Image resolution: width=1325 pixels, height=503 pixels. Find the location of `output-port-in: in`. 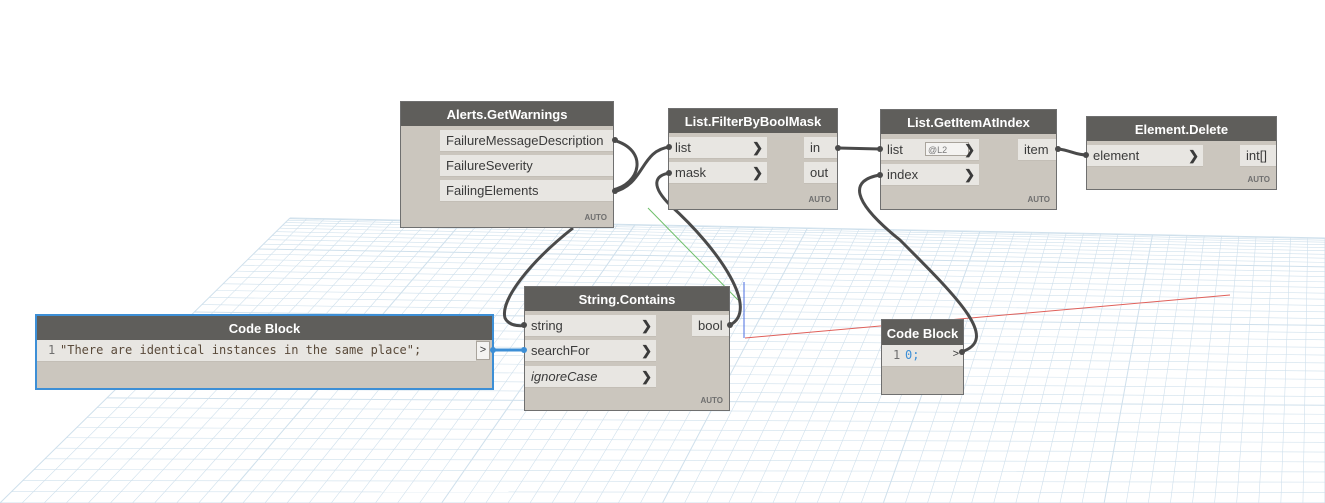

output-port-in: in is located at coordinates (820, 148).